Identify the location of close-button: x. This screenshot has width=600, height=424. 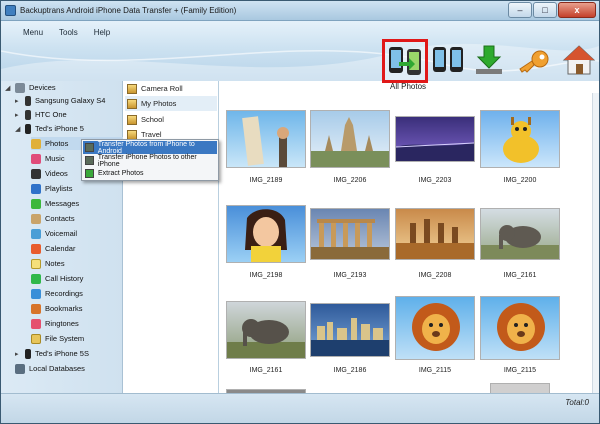
(577, 10).